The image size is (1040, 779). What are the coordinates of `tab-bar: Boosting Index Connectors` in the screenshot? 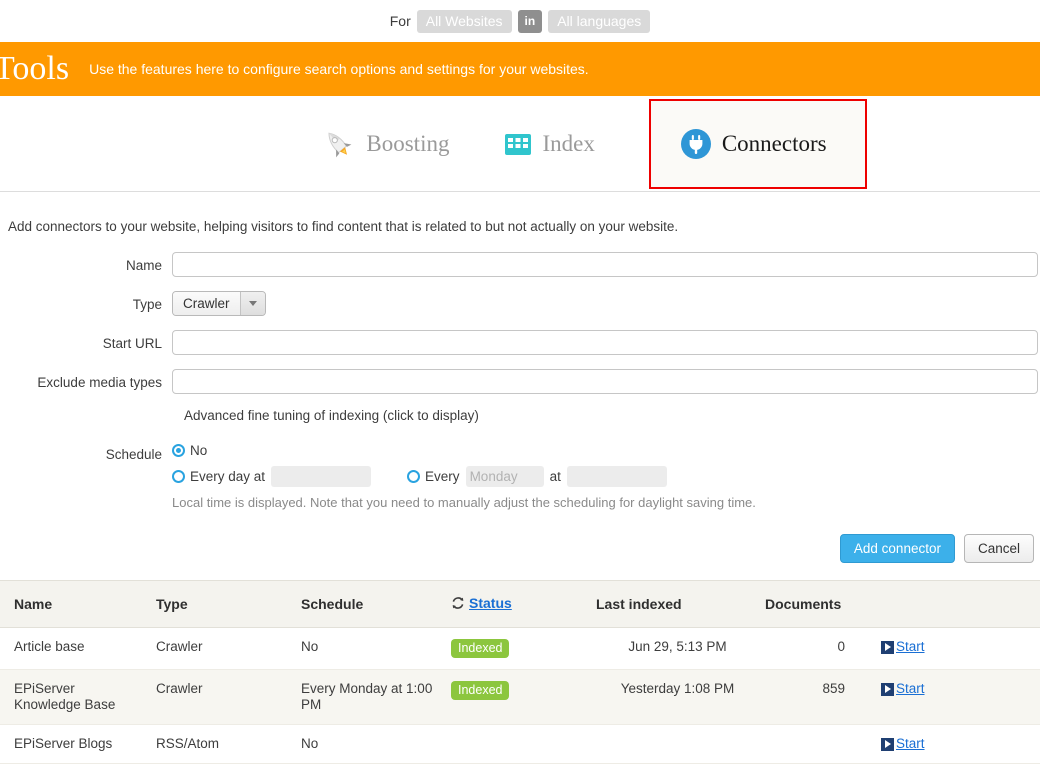 It's located at (520, 144).